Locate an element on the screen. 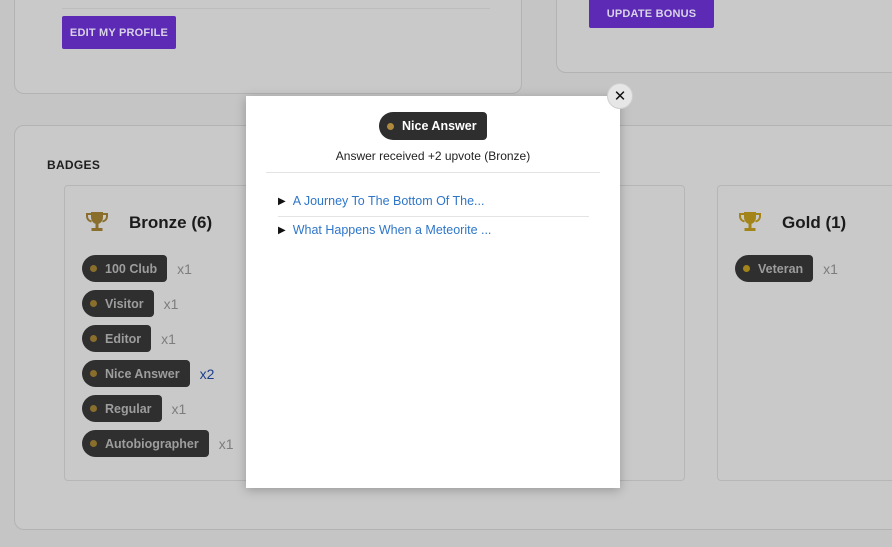 The height and width of the screenshot is (547, 892). badge-label: Autobiographer is located at coordinates (152, 443).